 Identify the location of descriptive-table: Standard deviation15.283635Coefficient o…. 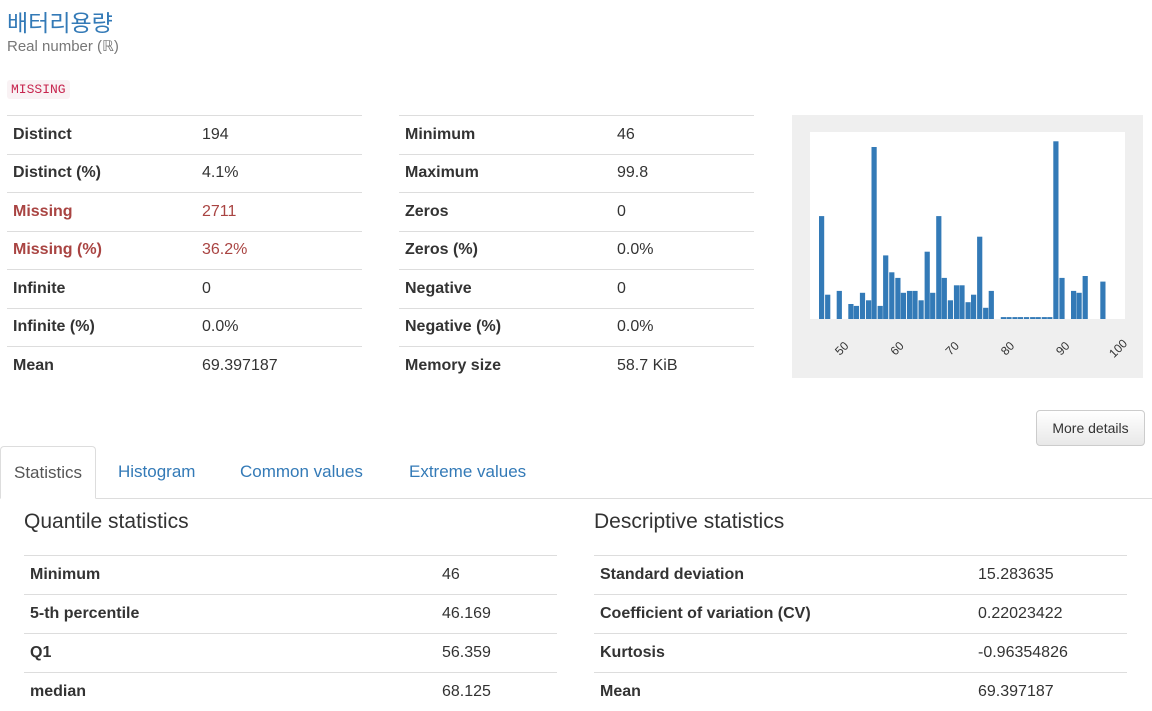
(860, 633).